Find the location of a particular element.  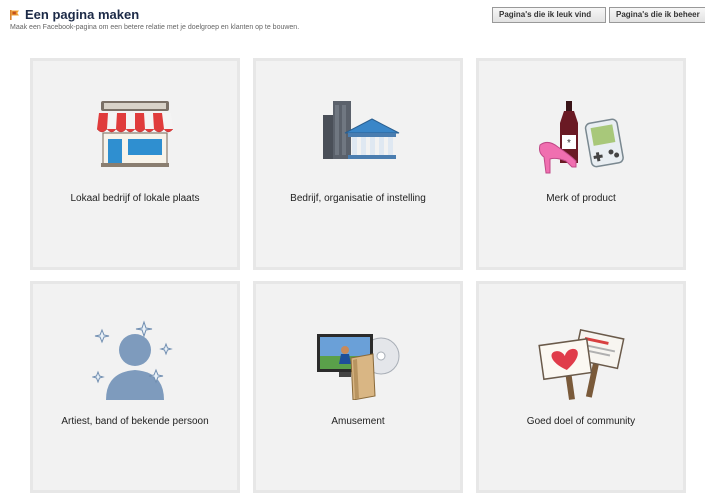

category-label: Artiest, band of bekende persoon is located at coordinates (135, 421).